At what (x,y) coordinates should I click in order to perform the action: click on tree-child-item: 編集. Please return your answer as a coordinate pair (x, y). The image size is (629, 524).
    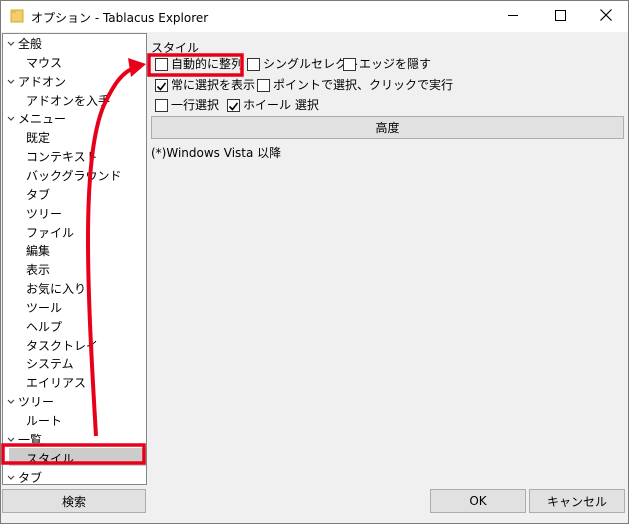
    Looking at the image, I should click on (38, 251).